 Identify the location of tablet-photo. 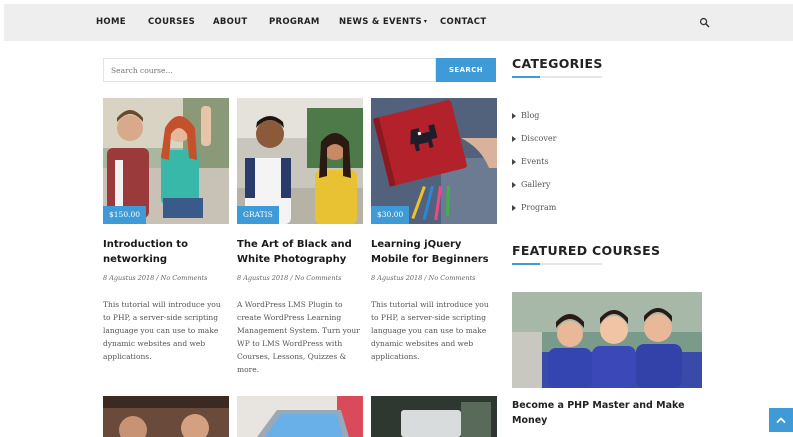
(434, 416).